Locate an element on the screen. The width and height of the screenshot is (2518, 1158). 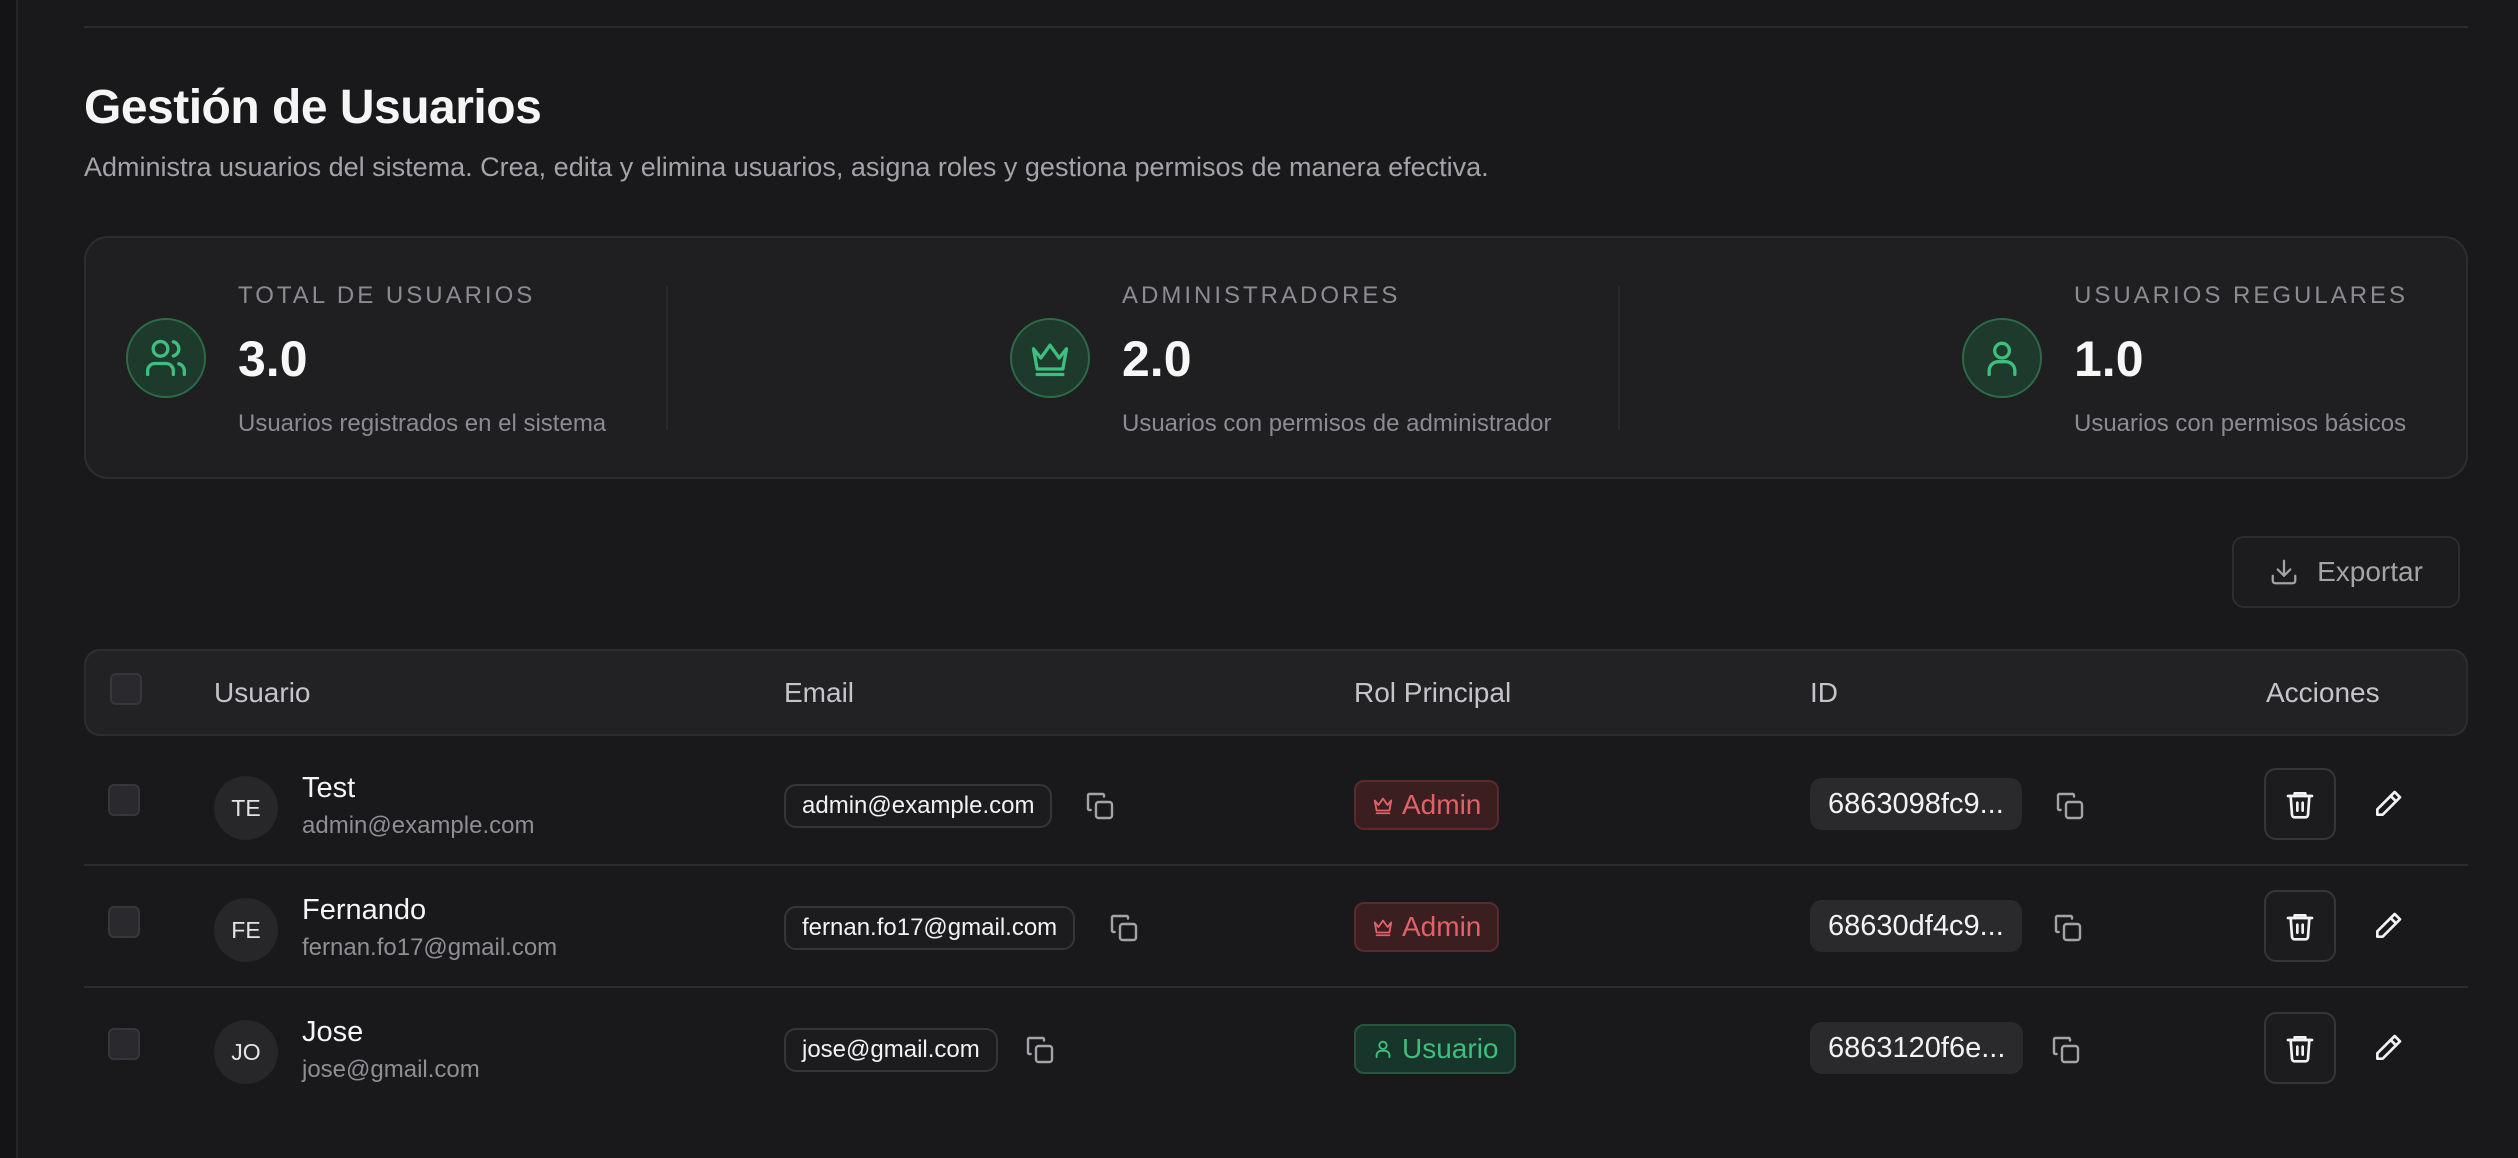
stat-value: 3.0 is located at coordinates (273, 359).